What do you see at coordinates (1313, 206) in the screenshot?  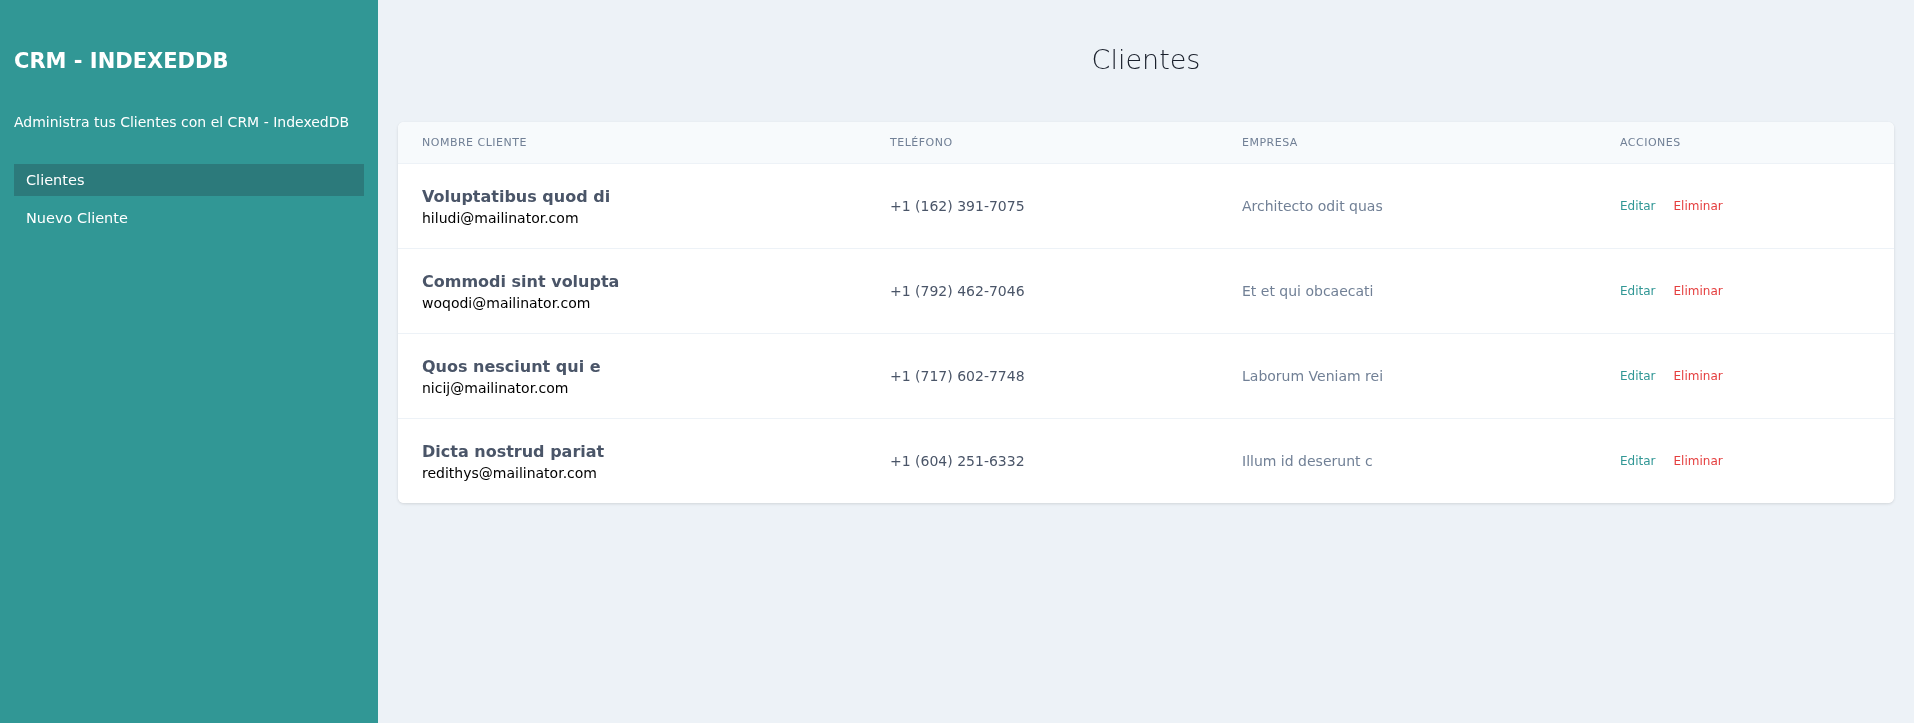 I see `client-company: Architecto odit quas` at bounding box center [1313, 206].